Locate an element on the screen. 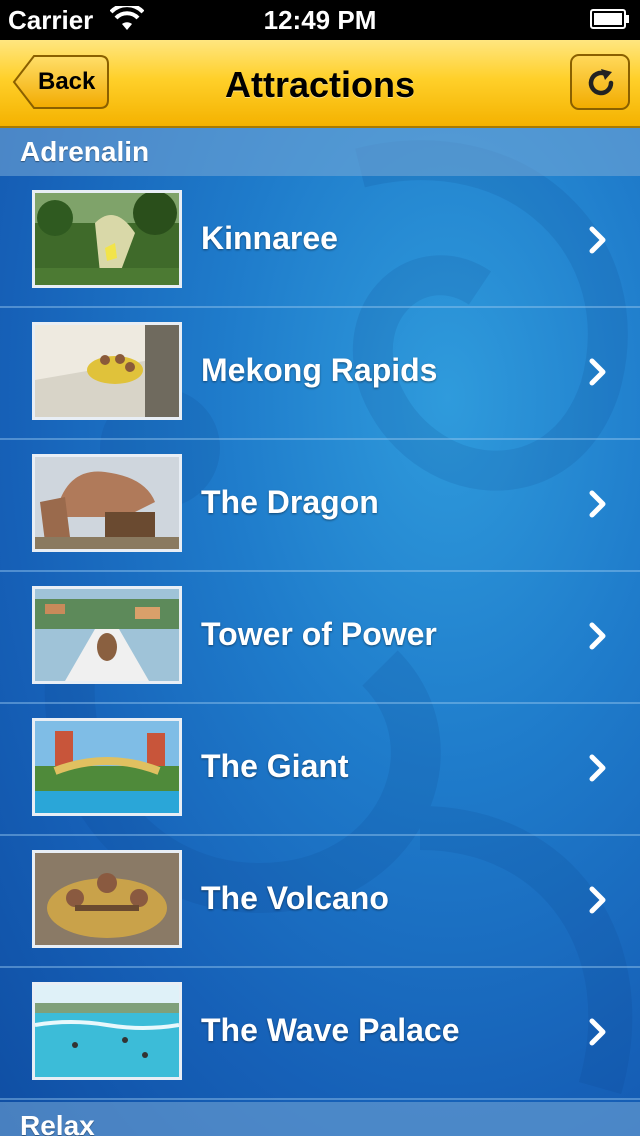 The image size is (640, 1136). list-item: Mekong Rapids is located at coordinates (320, 374).